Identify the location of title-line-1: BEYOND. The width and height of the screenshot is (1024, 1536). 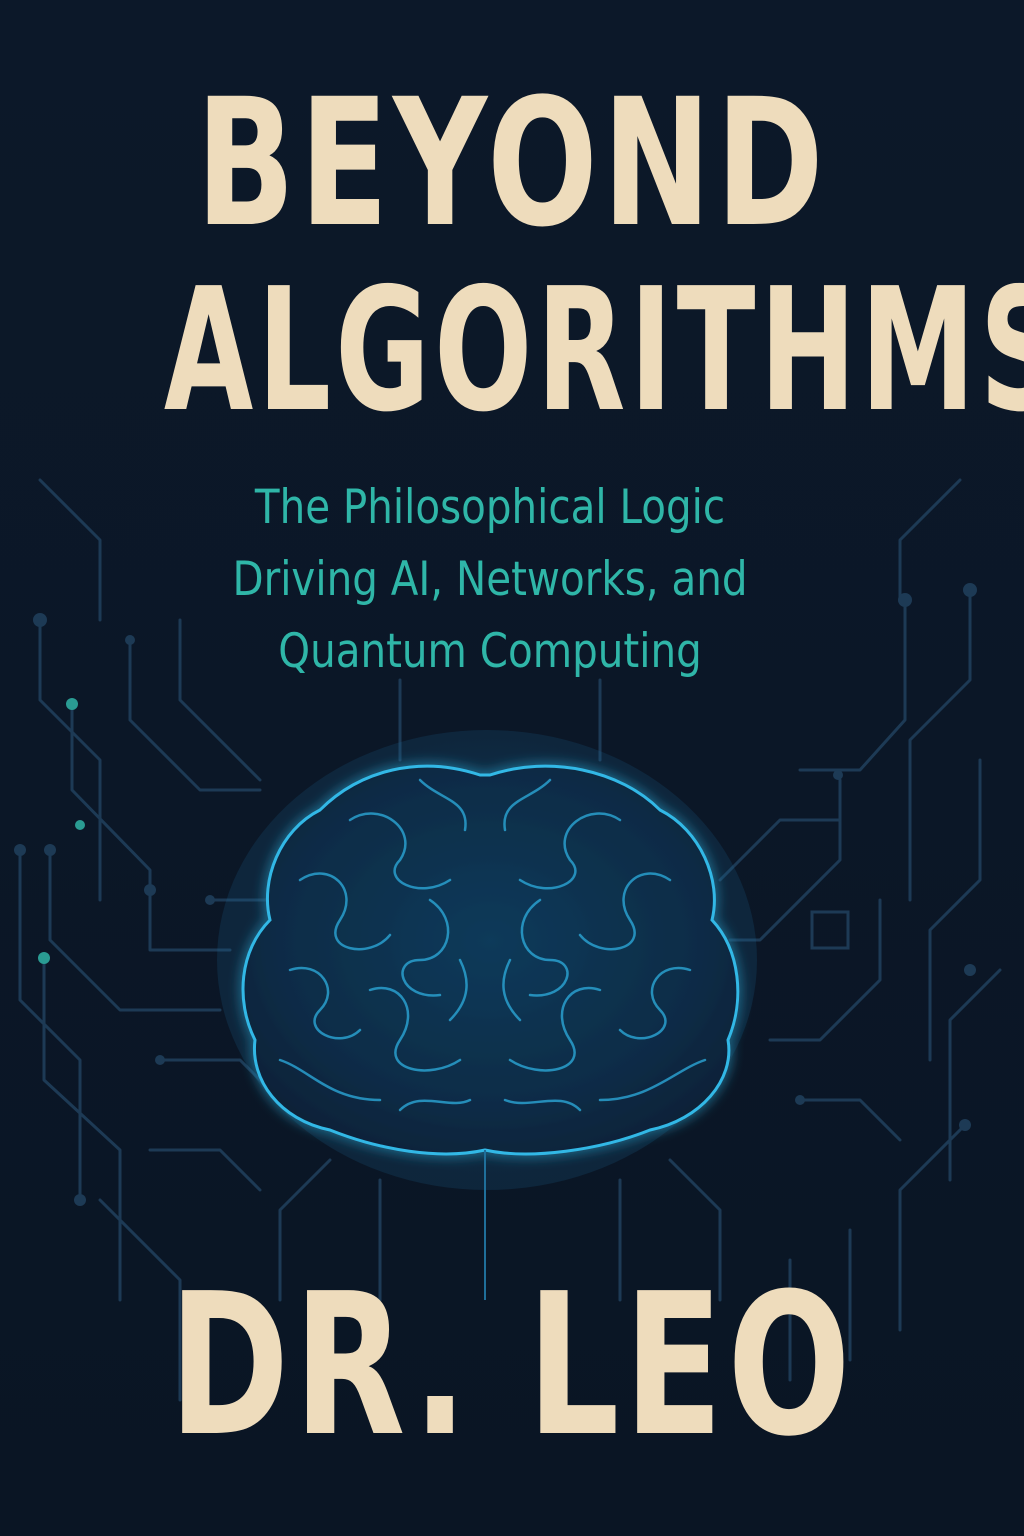
(512, 163).